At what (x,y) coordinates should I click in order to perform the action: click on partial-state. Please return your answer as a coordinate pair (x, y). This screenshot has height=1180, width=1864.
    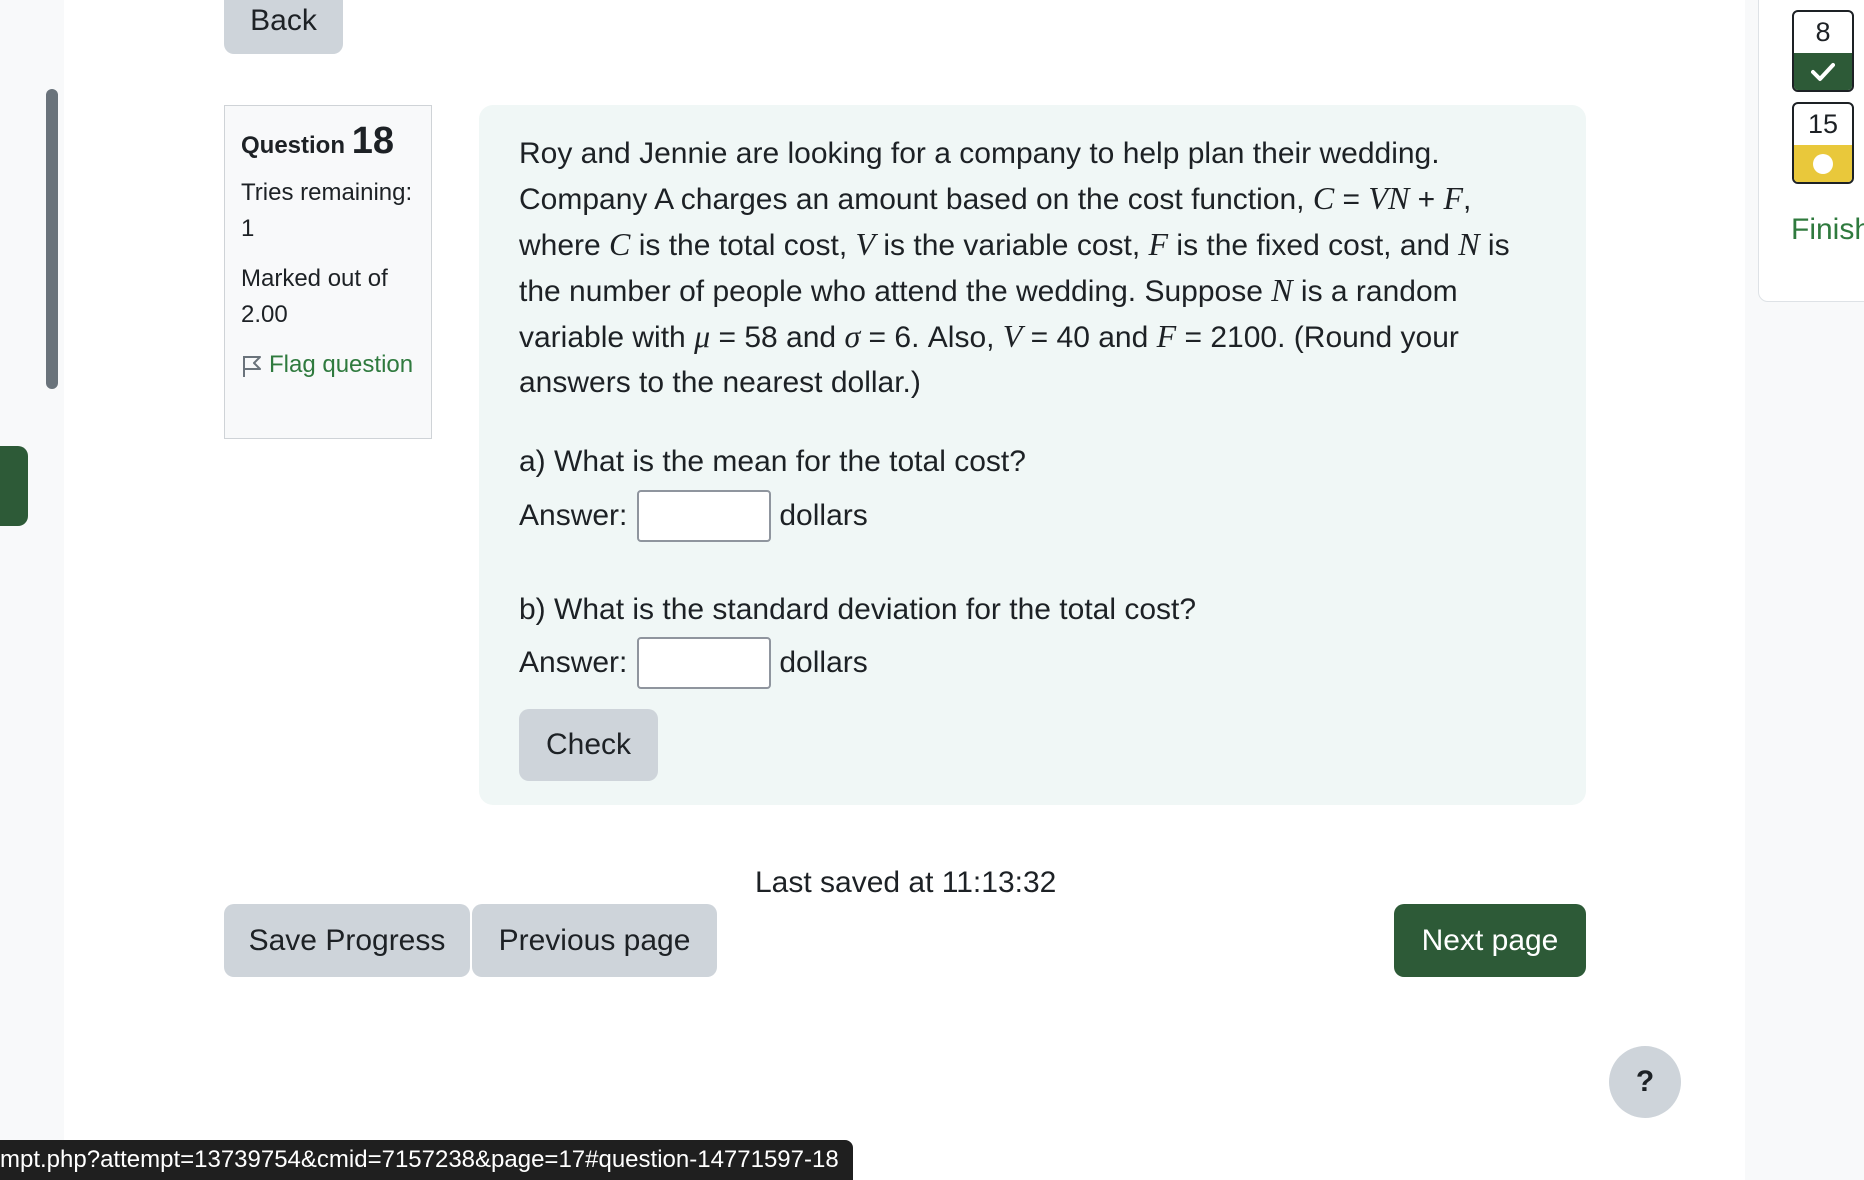
    Looking at the image, I should click on (1823, 163).